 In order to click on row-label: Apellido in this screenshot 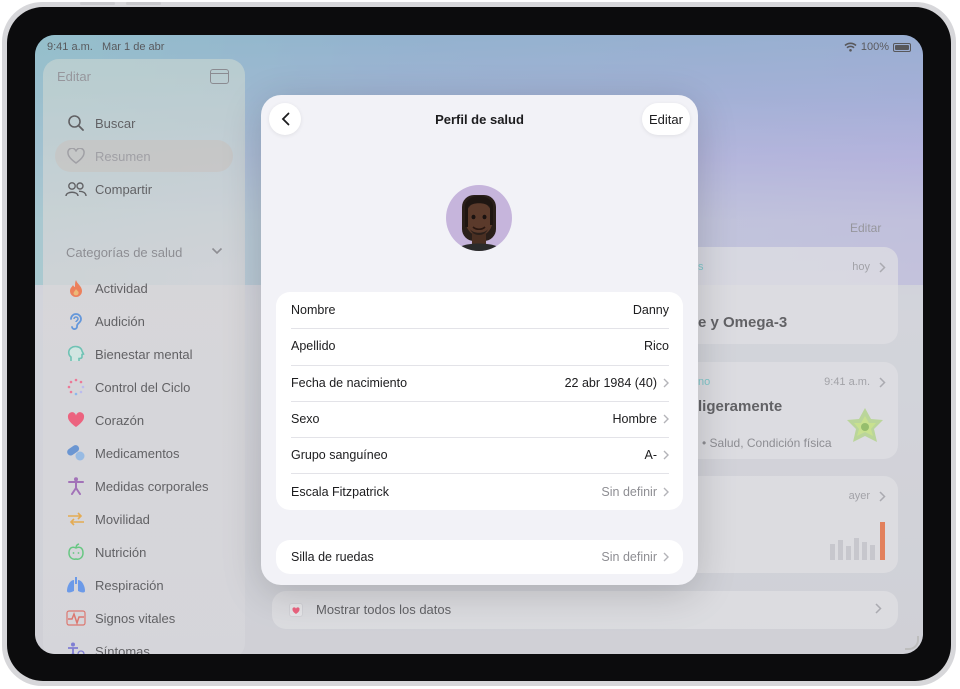, I will do `click(313, 346)`.